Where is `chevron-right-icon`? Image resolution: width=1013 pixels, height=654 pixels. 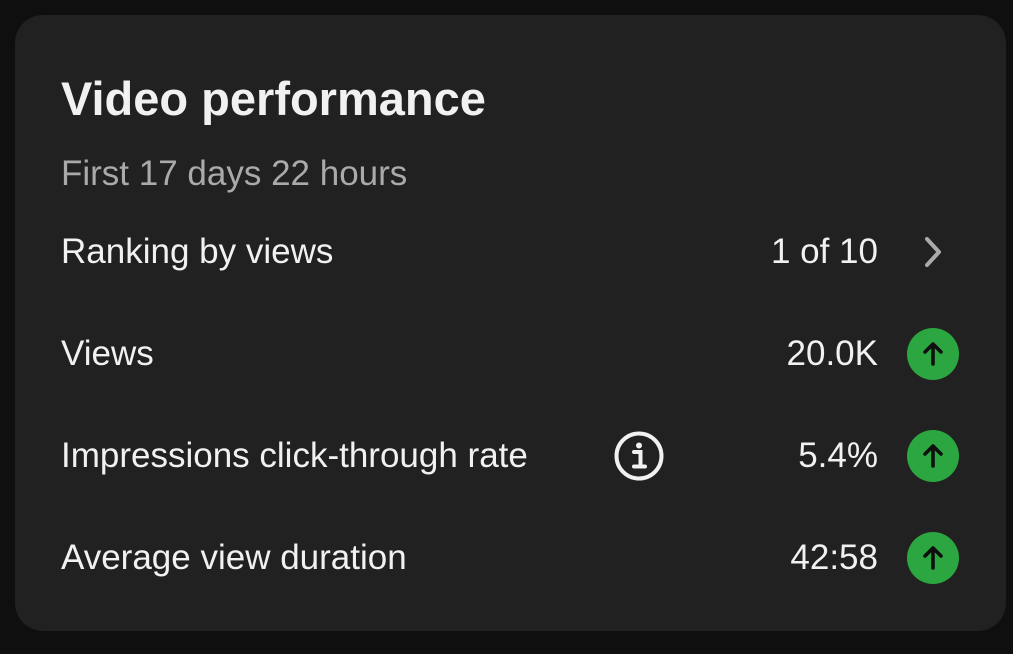 chevron-right-icon is located at coordinates (933, 252).